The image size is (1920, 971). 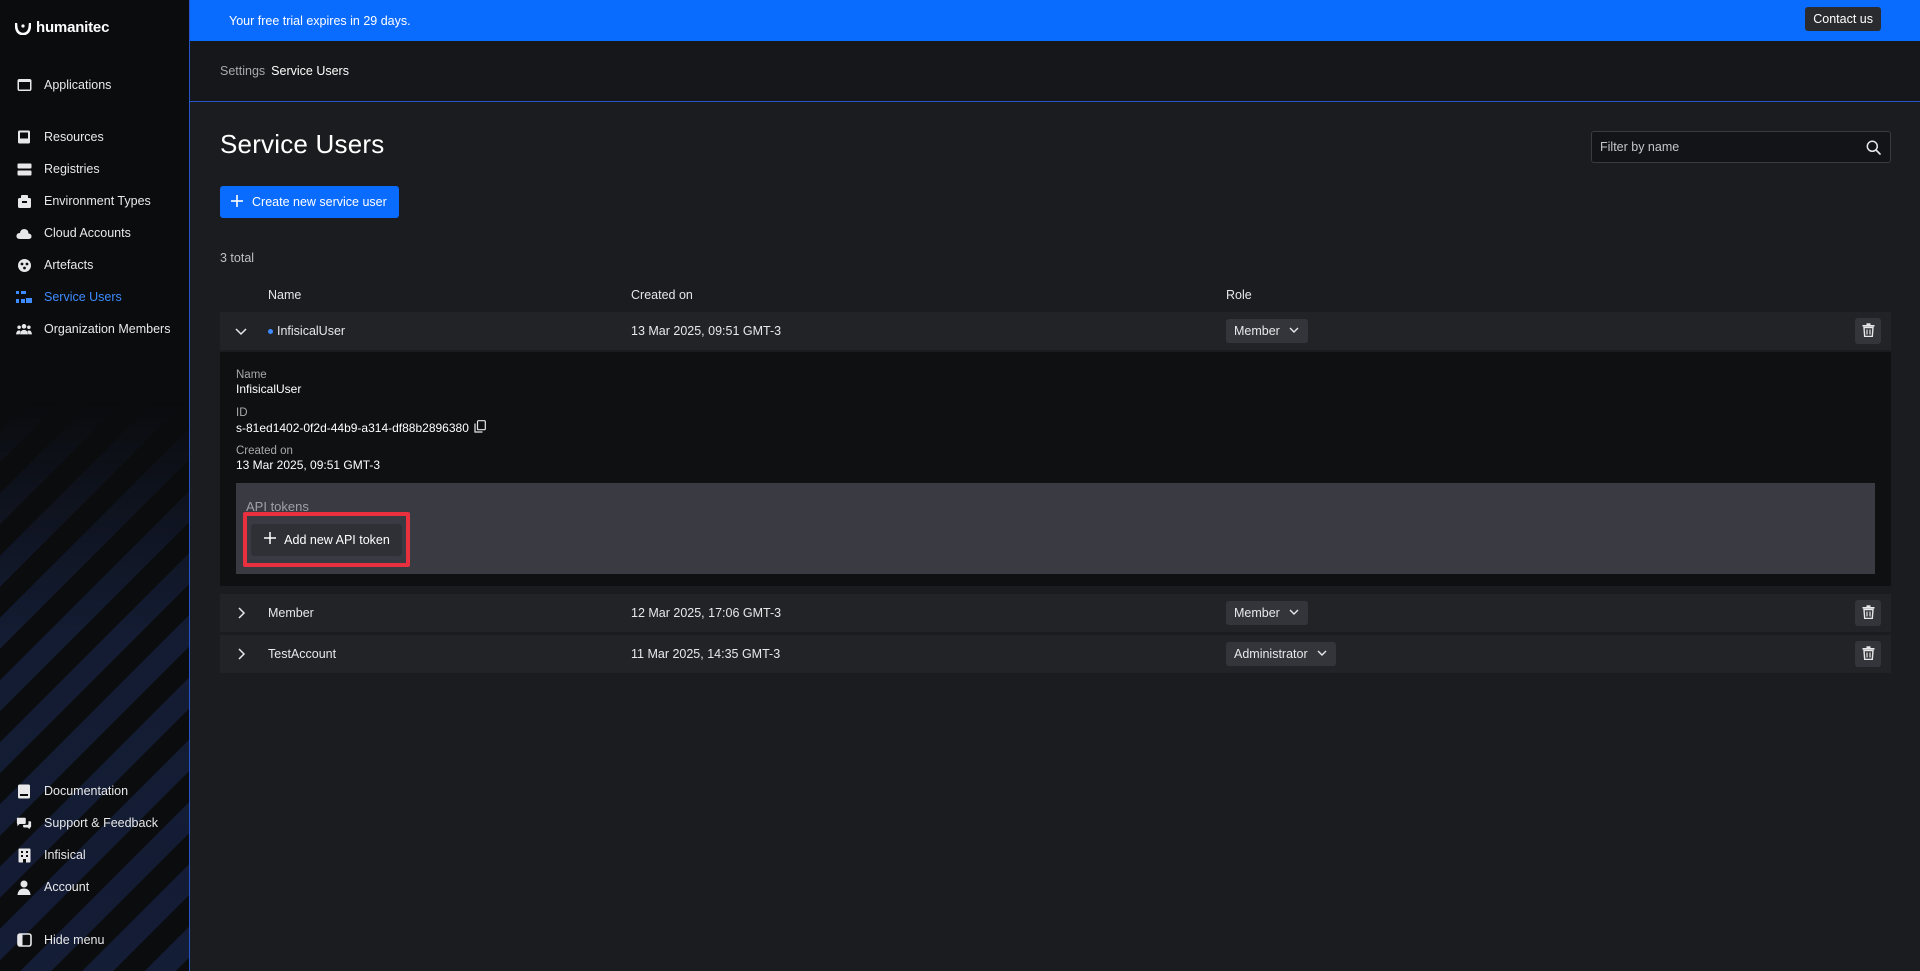 What do you see at coordinates (86, 791) in the screenshot?
I see `sidebar-item-label: Documentation` at bounding box center [86, 791].